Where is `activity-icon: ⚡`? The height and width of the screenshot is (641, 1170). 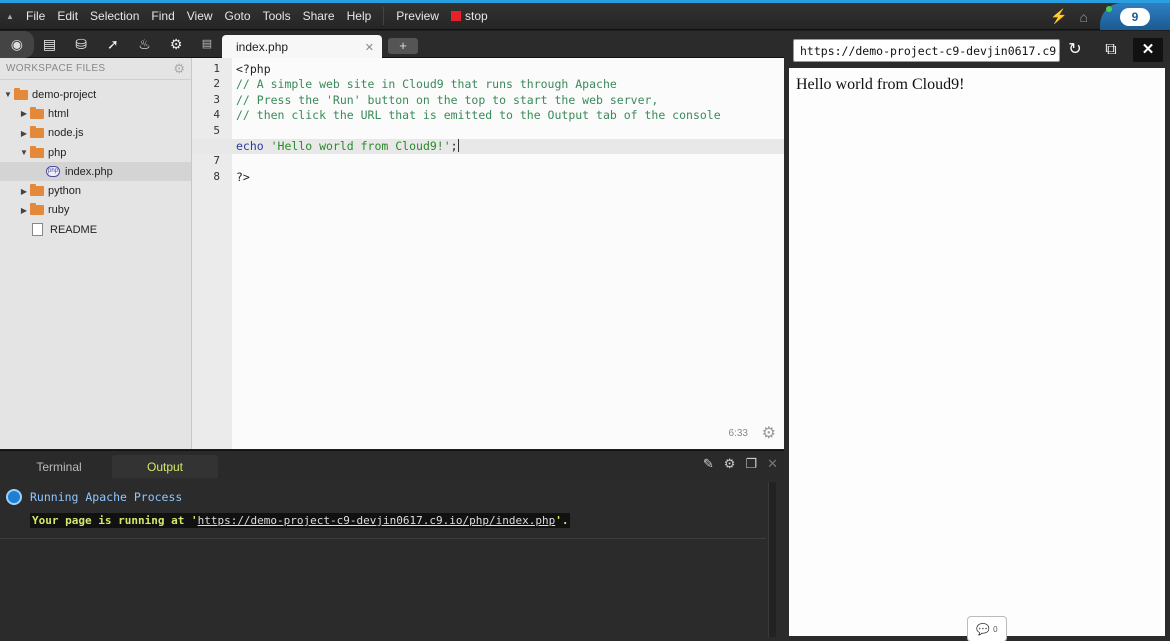 activity-icon: ⚡ is located at coordinates (1058, 16).